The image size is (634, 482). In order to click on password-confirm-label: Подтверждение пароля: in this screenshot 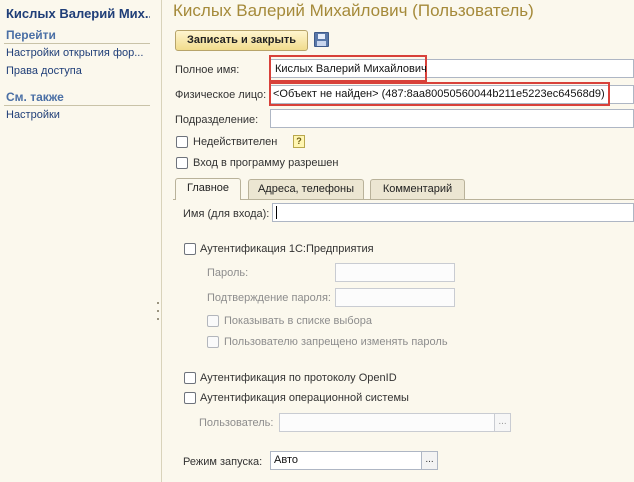, I will do `click(269, 298)`.